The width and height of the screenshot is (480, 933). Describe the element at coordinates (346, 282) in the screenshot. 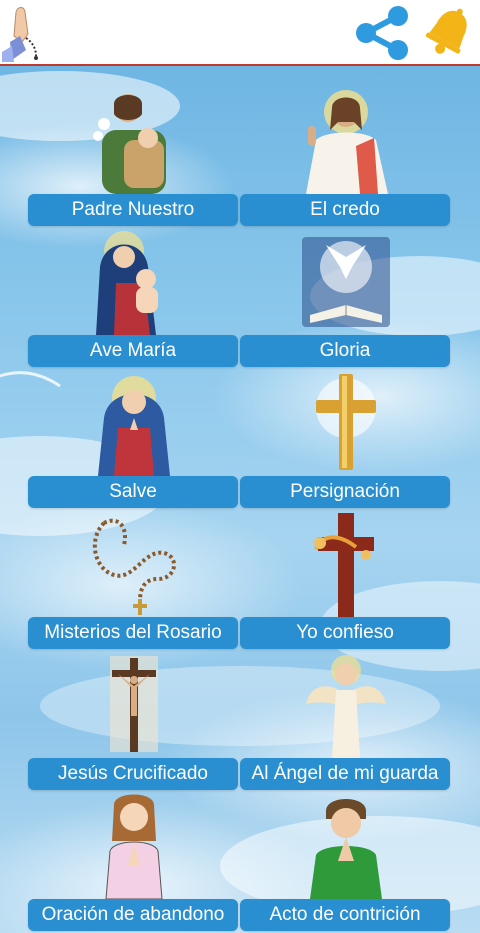

I see `dove-over-bible-icon` at that location.